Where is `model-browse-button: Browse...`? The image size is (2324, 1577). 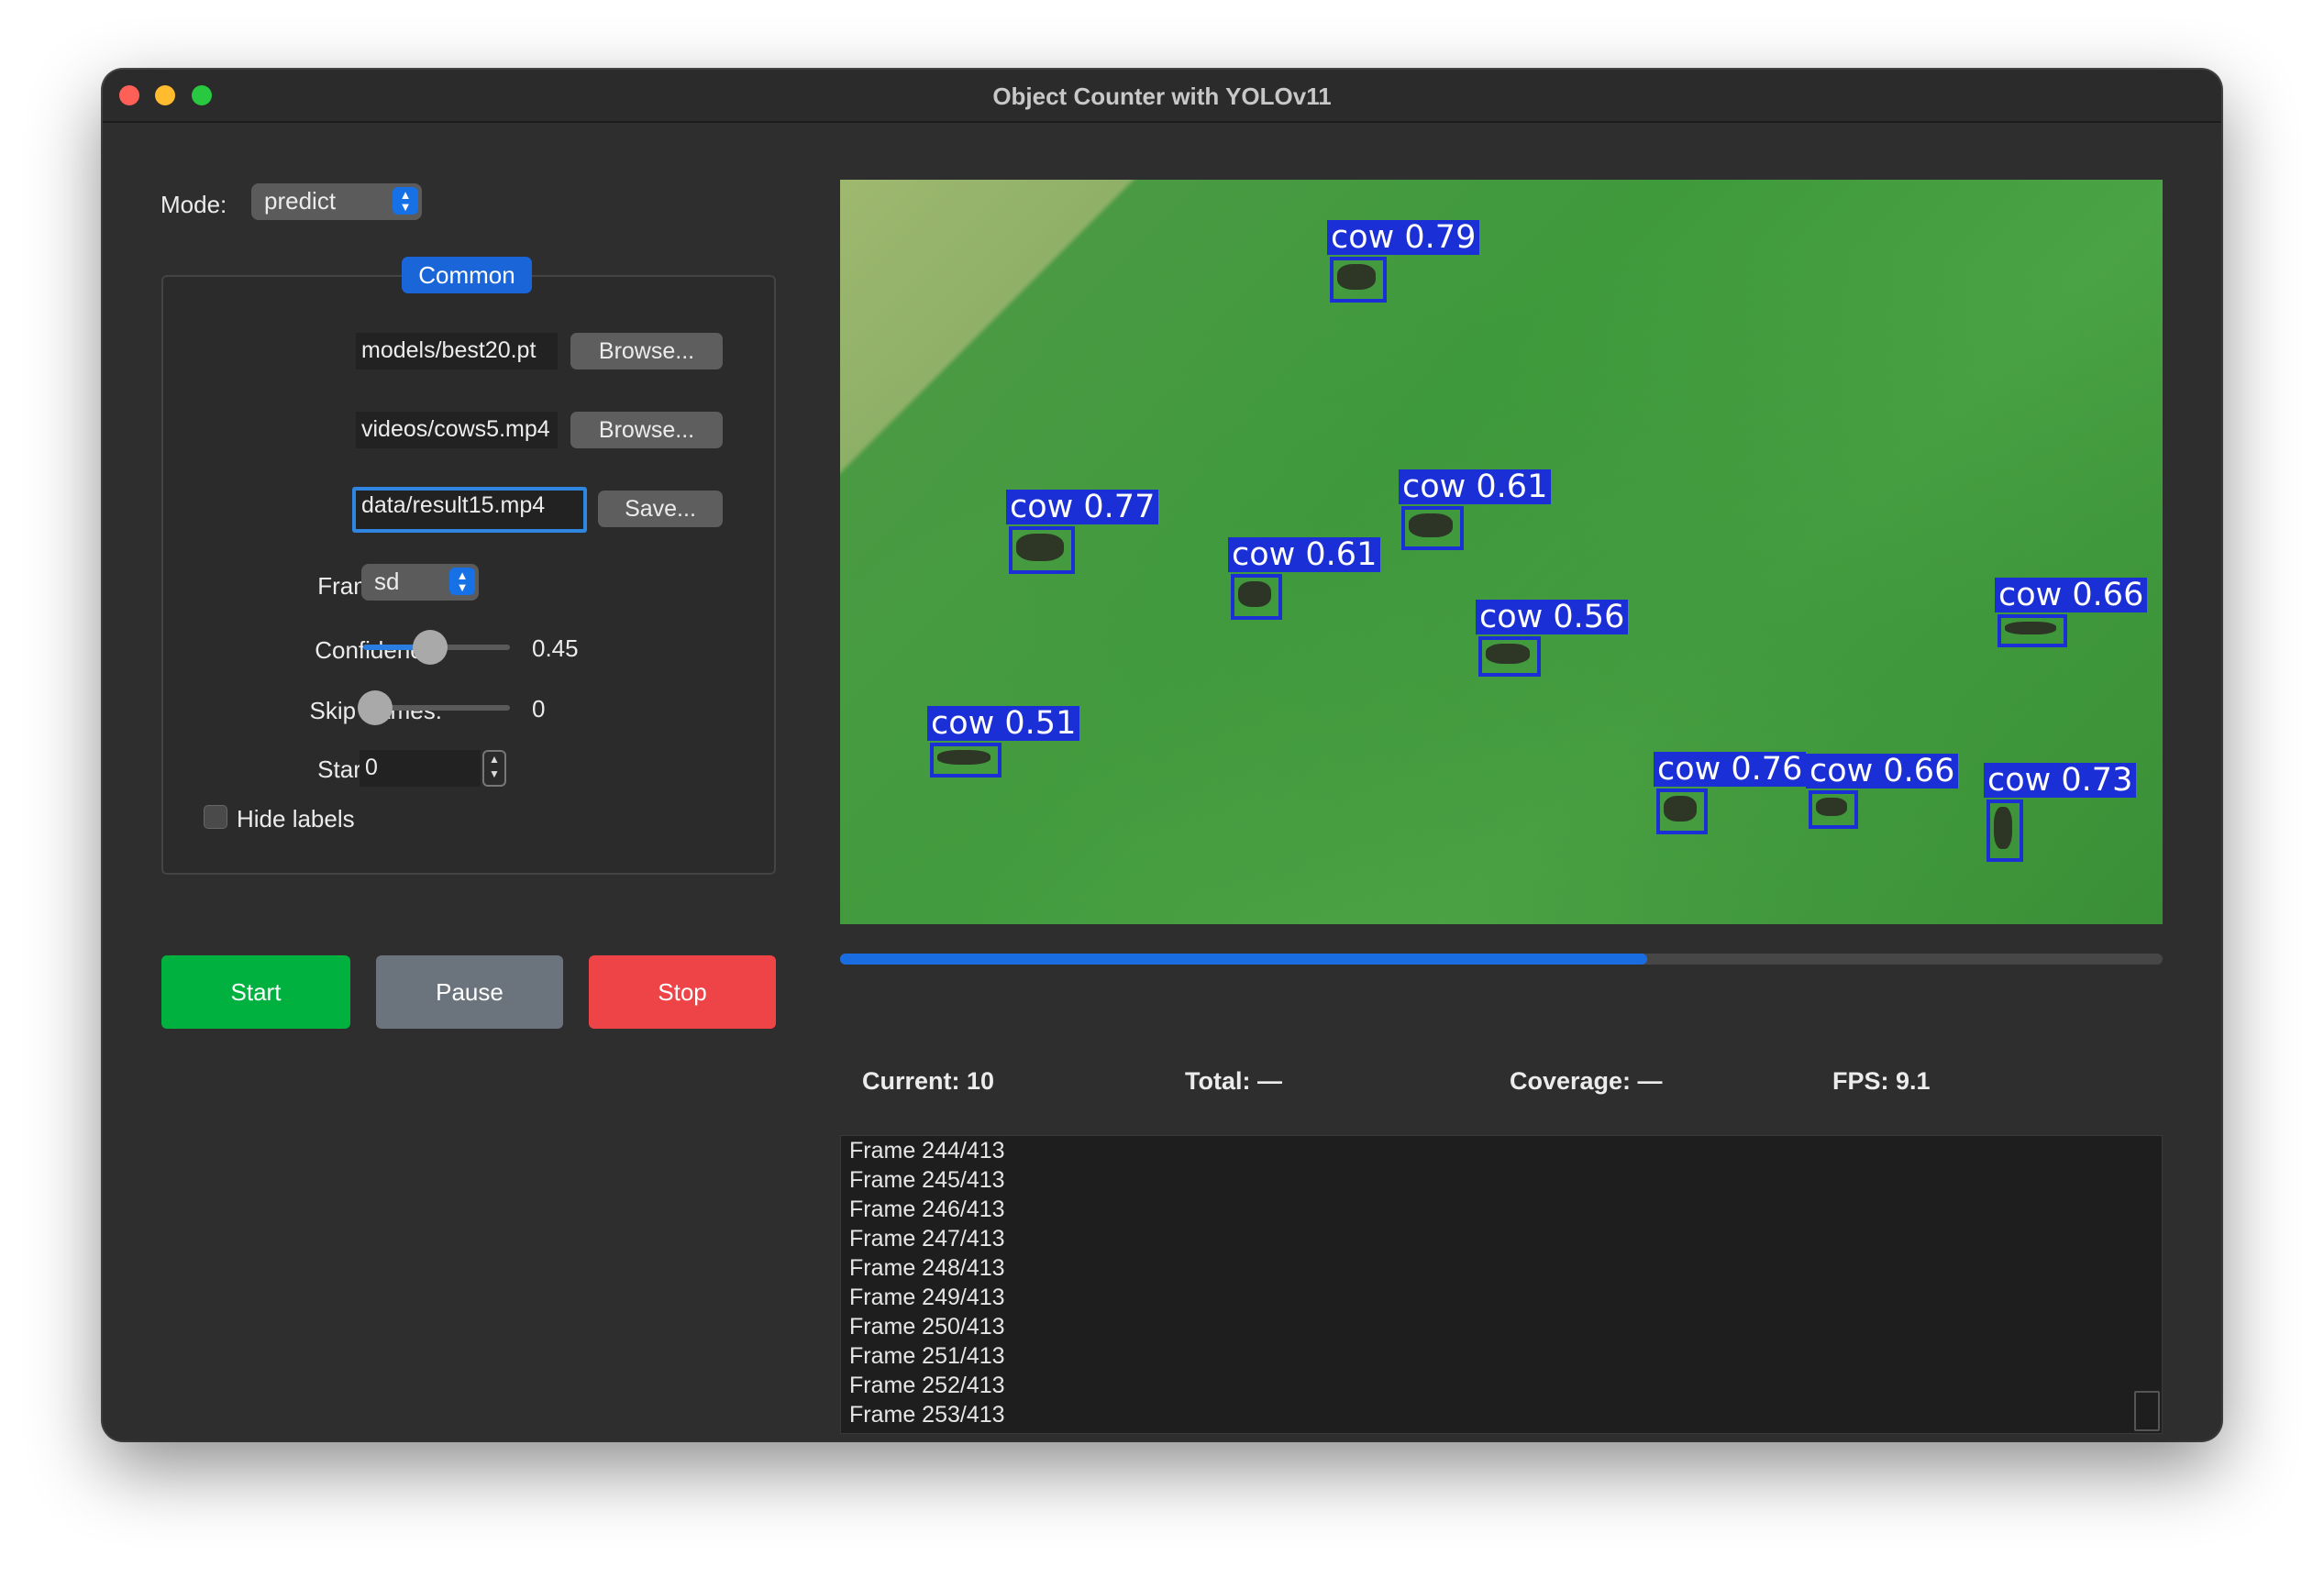 model-browse-button: Browse... is located at coordinates (646, 351).